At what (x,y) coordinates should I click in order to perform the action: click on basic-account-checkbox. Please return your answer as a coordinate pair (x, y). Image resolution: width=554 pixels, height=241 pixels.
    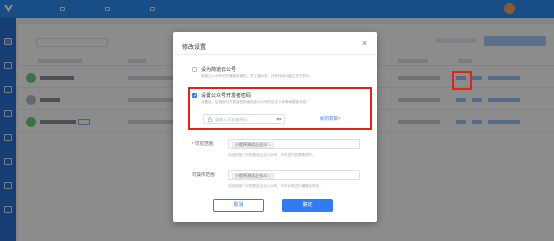
    Looking at the image, I should click on (194, 69).